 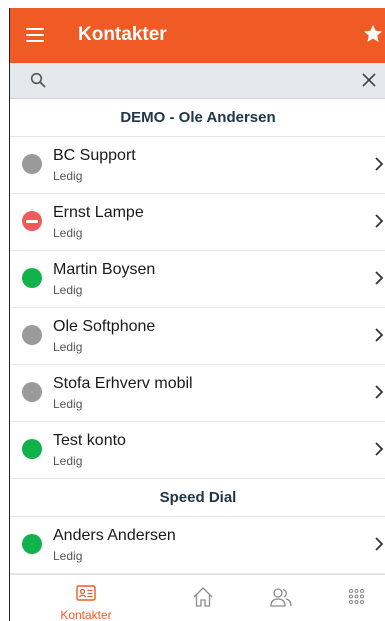 I want to click on list-item: Test konto Ledig, so click(x=197, y=450).